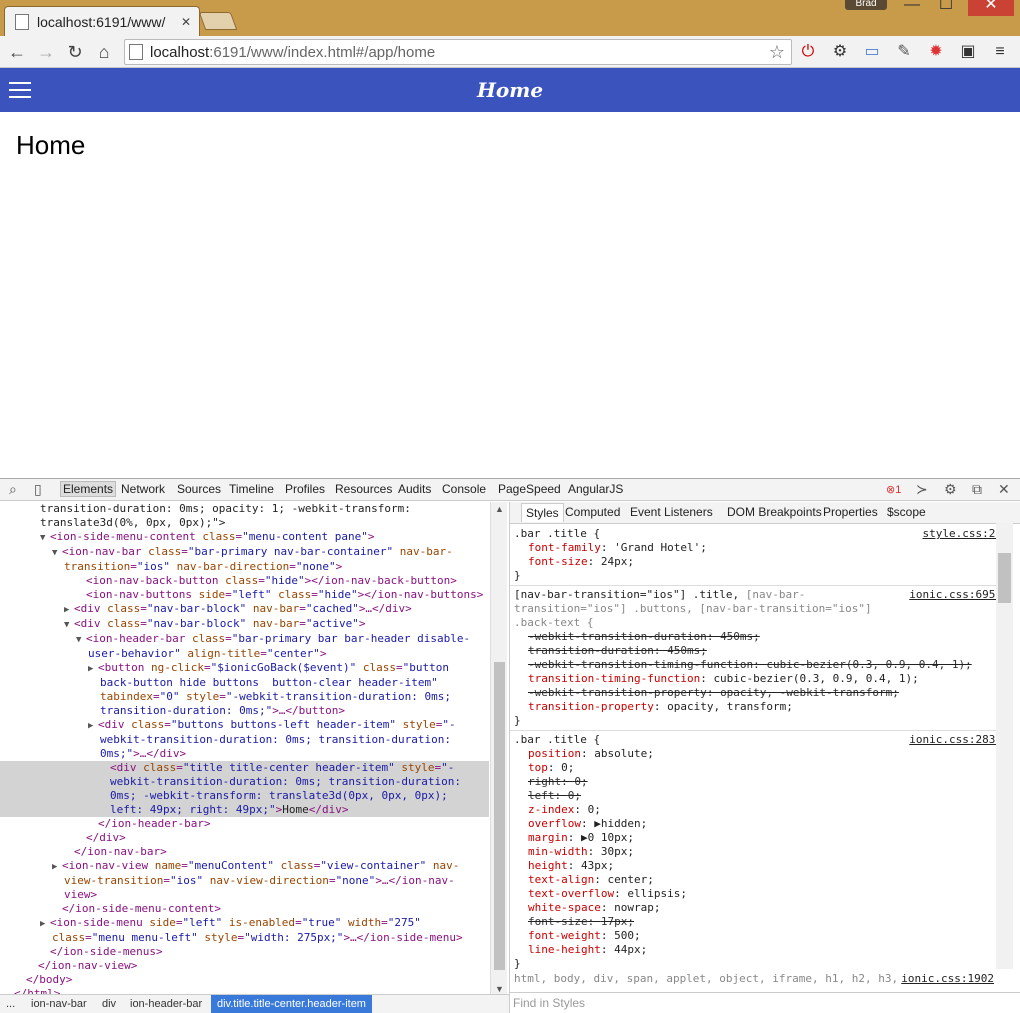 The image size is (1020, 1013). What do you see at coordinates (617, 921) in the screenshot?
I see `property-value: 17px;` at bounding box center [617, 921].